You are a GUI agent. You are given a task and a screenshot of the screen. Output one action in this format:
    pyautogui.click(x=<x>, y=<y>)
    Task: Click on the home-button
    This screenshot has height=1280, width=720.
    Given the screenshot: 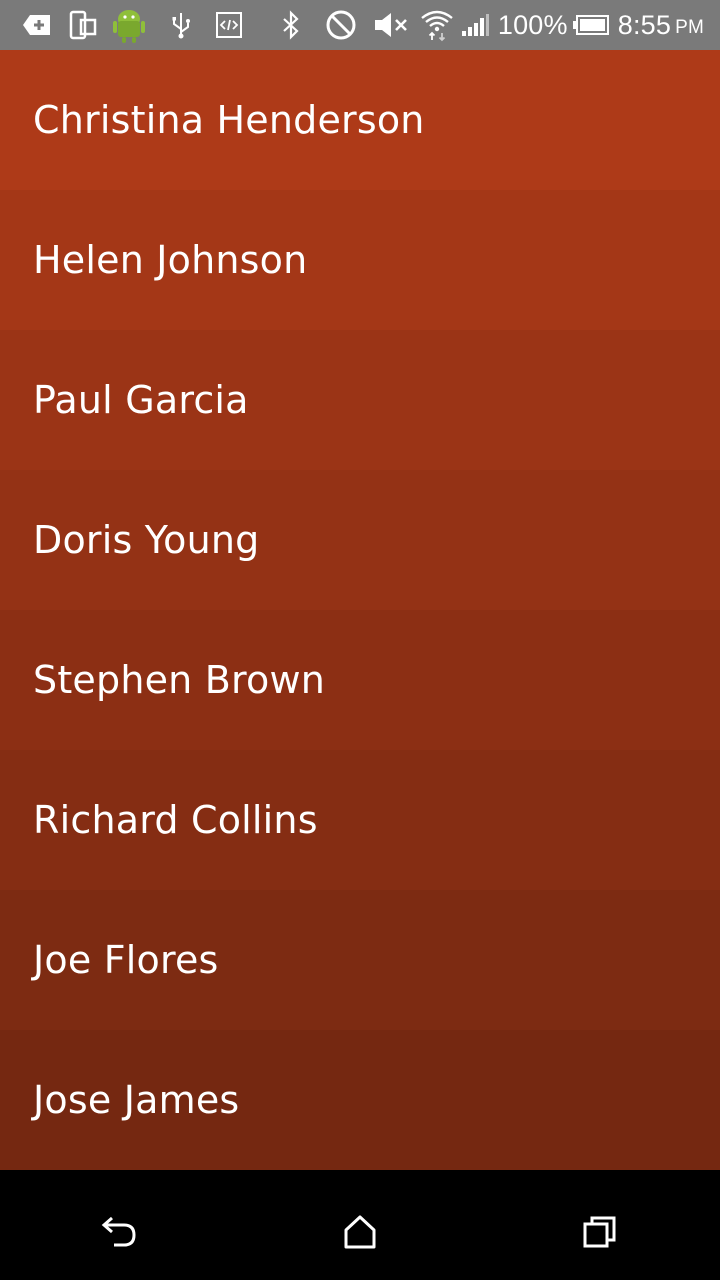 What is the action you would take?
    pyautogui.click(x=360, y=1232)
    